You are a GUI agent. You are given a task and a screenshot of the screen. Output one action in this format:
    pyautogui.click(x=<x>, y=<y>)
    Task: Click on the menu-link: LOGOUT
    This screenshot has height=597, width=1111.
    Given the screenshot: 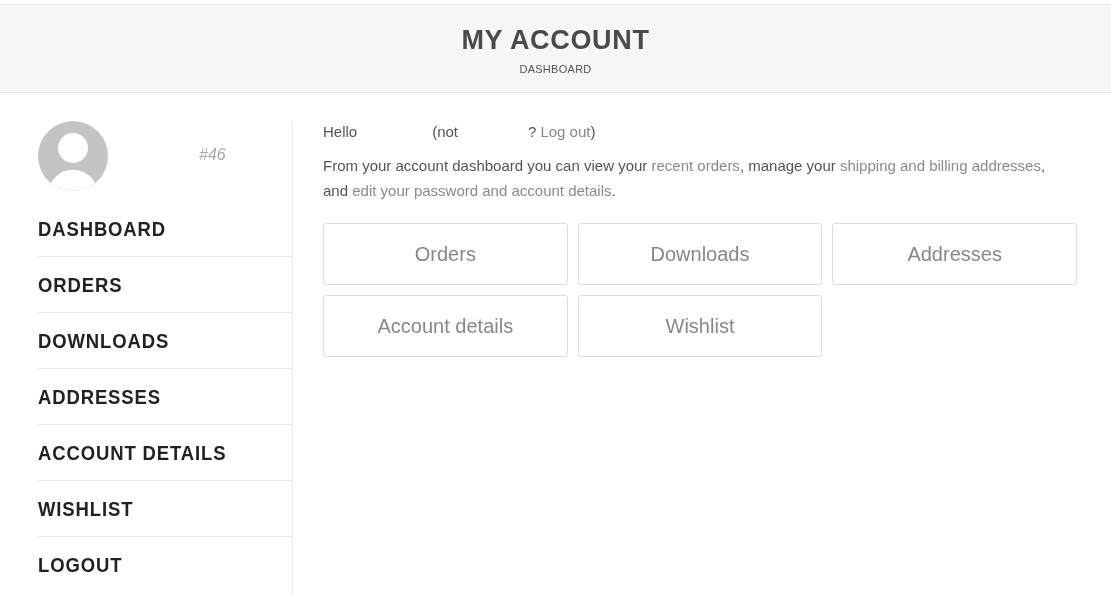 What is the action you would take?
    pyautogui.click(x=80, y=565)
    